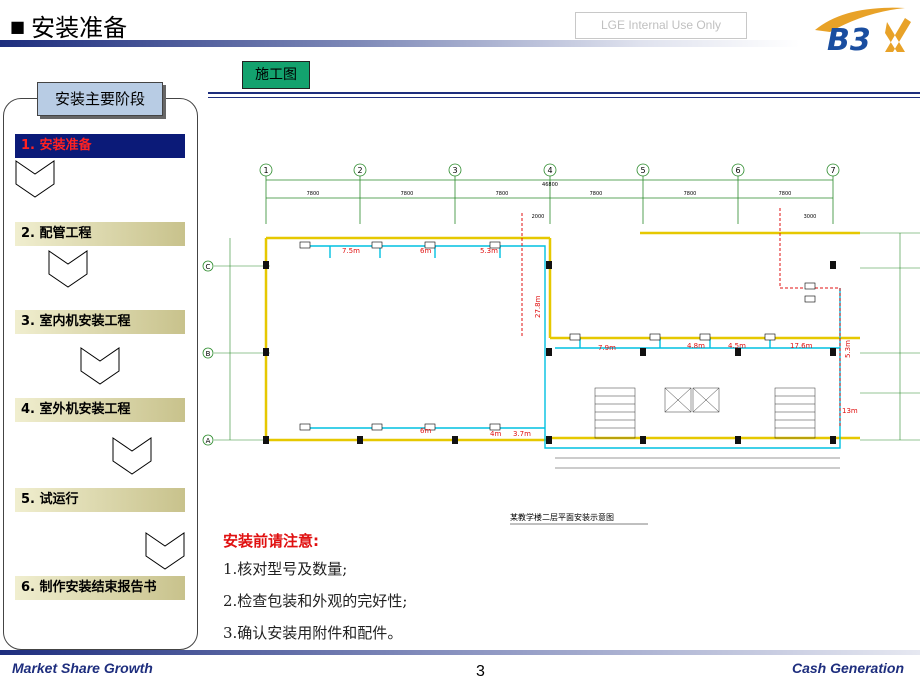 The image size is (920, 690). What do you see at coordinates (480, 671) in the screenshot?
I see `page-number: 3` at bounding box center [480, 671].